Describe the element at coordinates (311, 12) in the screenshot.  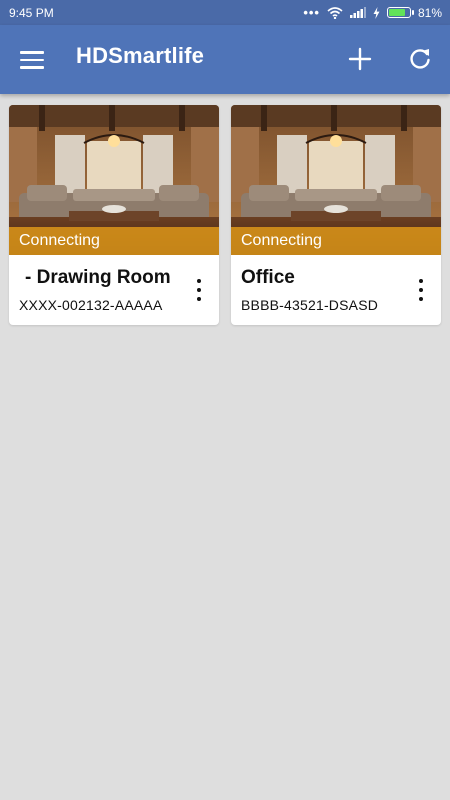
I see `more-notifications-icon: •••` at that location.